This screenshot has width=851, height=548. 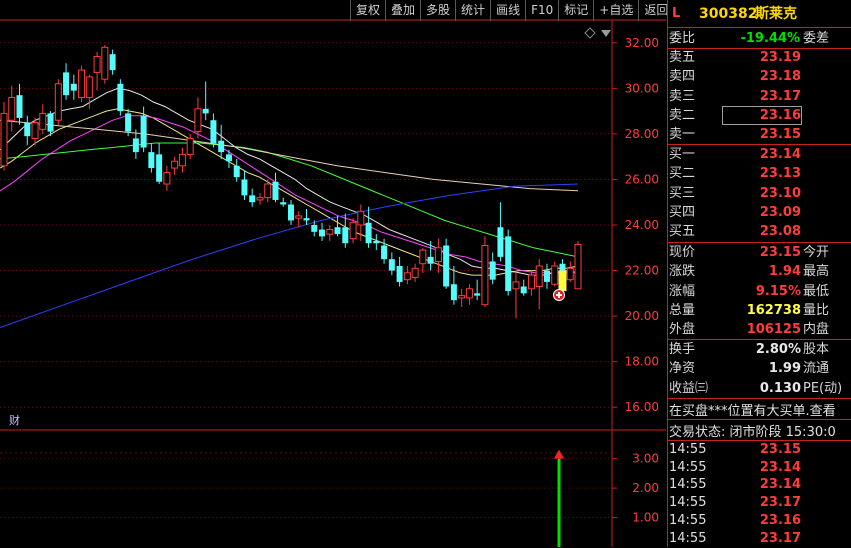 I want to click on add-watchlist-button: +自选, so click(x=615, y=10).